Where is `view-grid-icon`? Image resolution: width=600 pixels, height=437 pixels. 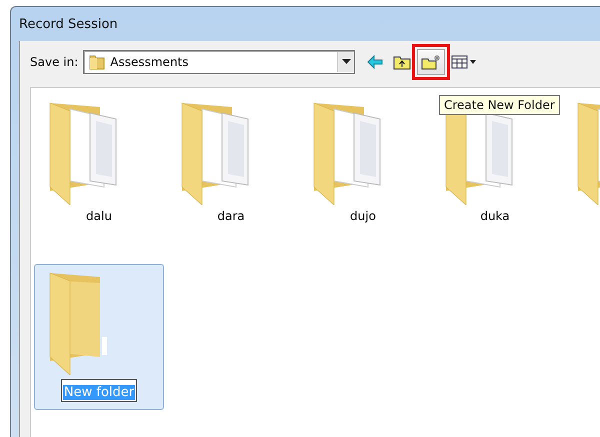
view-grid-icon is located at coordinates (464, 62).